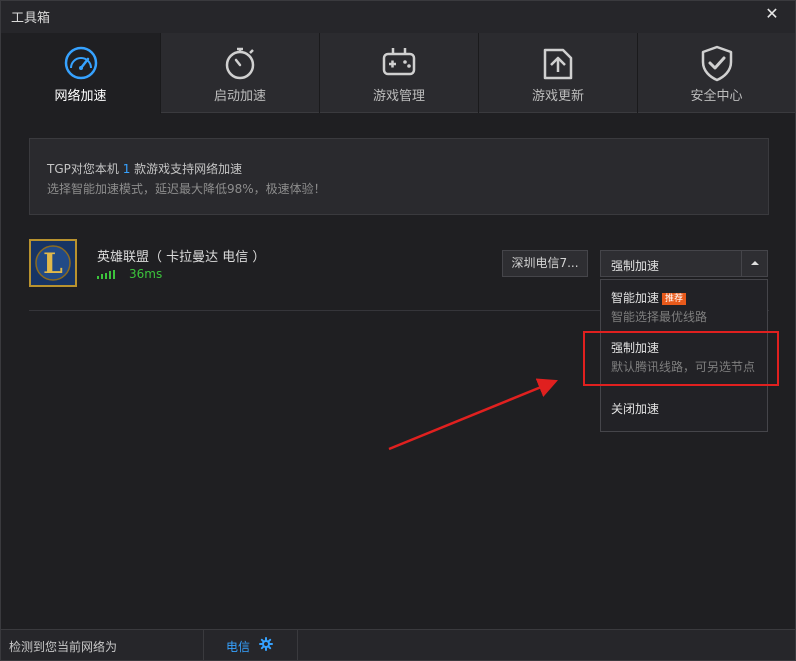 The image size is (796, 661). What do you see at coordinates (684, 263) in the screenshot?
I see `acceleration-mode-select: 强制加速` at bounding box center [684, 263].